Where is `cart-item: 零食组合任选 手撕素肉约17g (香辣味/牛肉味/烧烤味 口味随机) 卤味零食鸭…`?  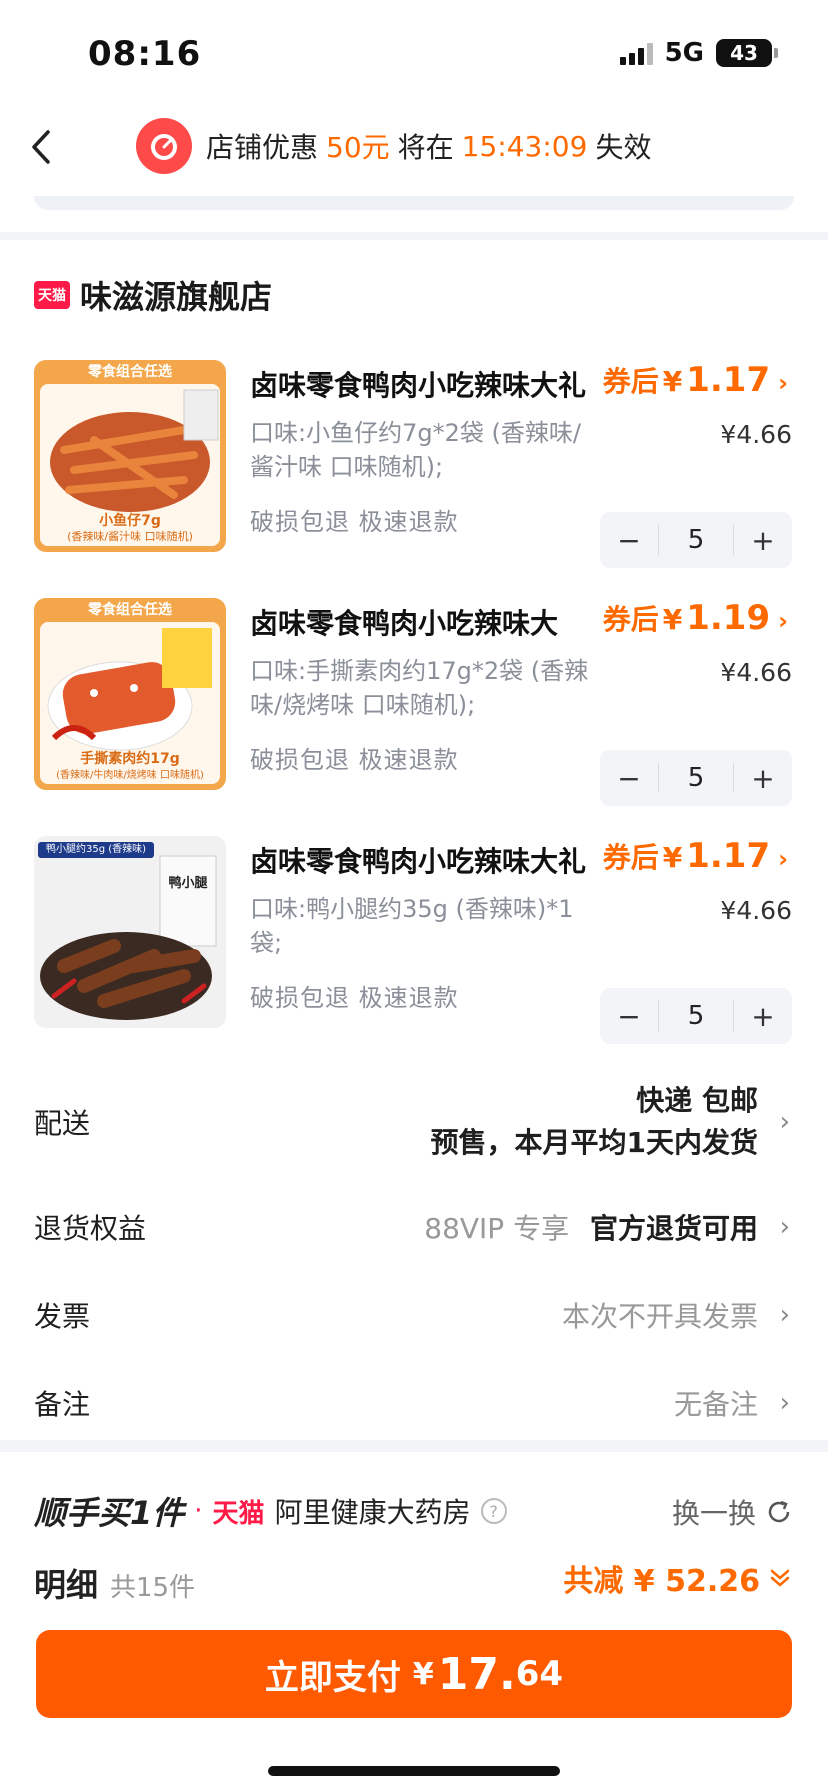
cart-item: 零食组合任选 手撕素肉约17g (香辣味/牛肉味/烧烤味 口味随机) 卤味零食鸭… is located at coordinates (414, 717).